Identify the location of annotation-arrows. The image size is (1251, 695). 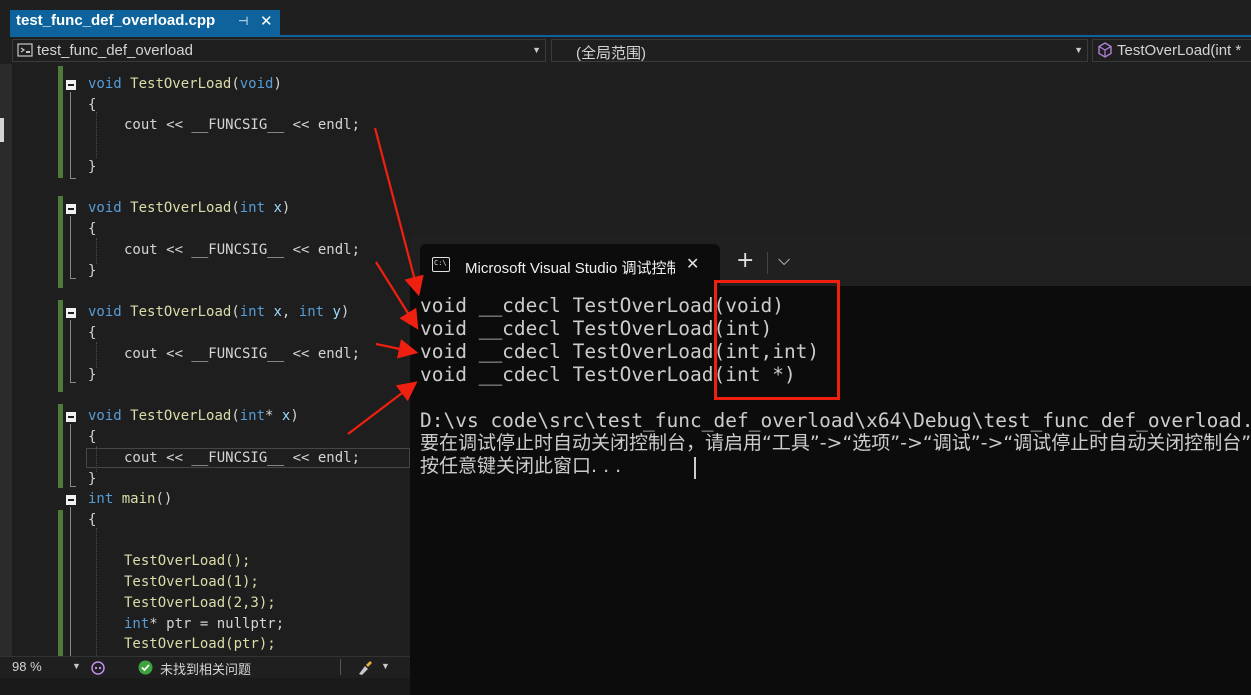
(385, 281).